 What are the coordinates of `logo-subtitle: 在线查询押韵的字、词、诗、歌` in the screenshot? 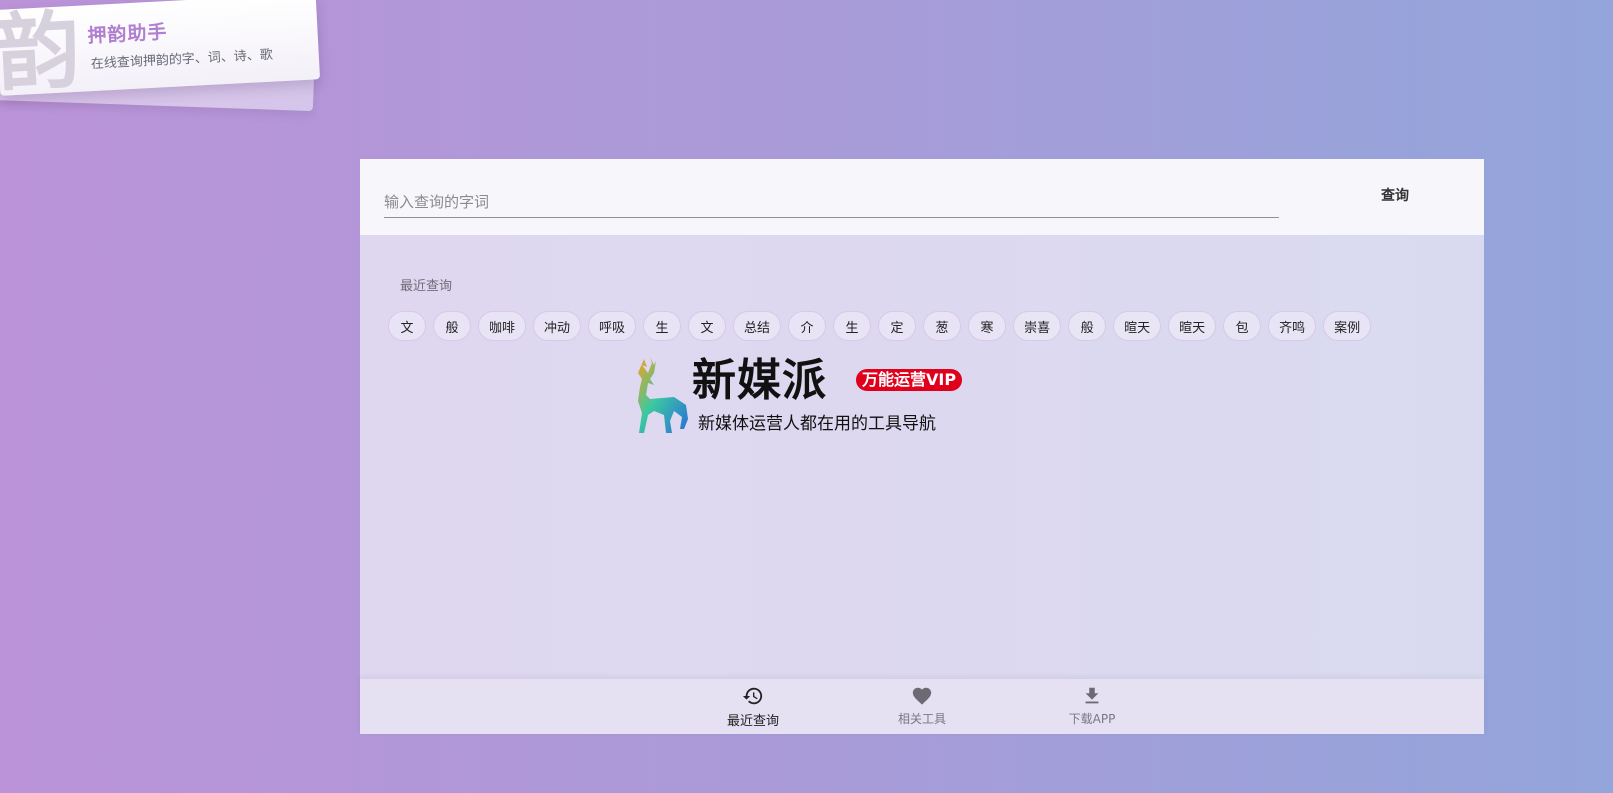 It's located at (182, 60).